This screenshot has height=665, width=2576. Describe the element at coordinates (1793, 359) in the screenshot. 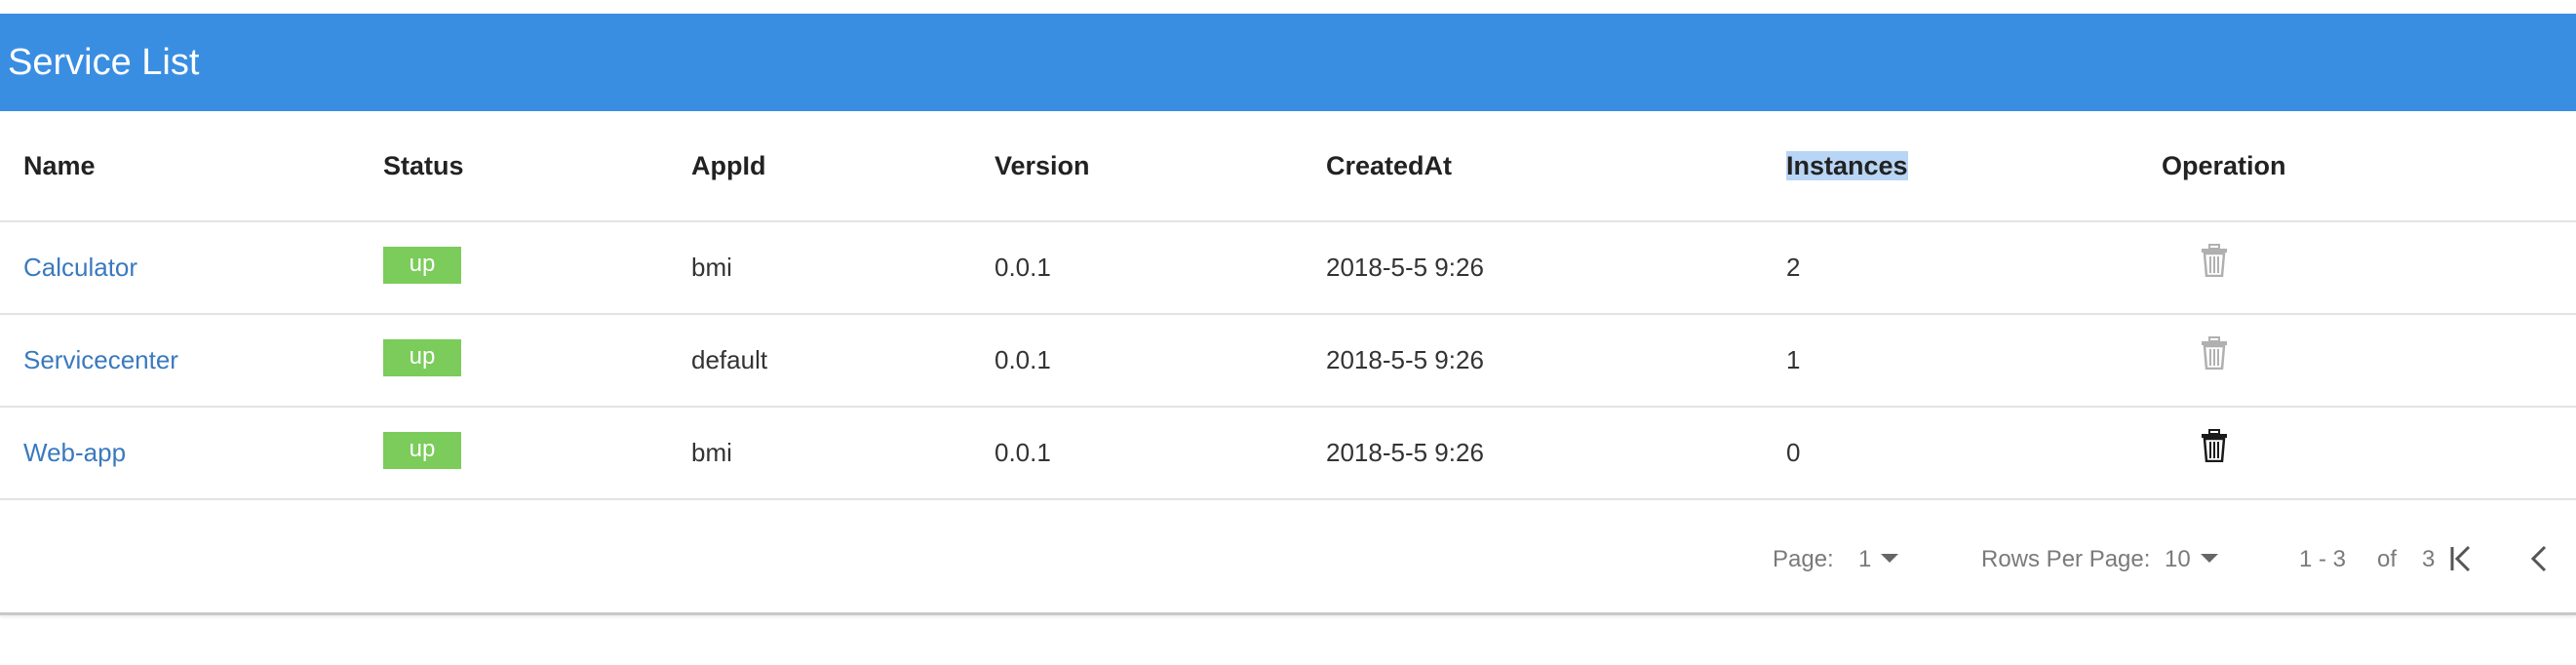

I see `instances-cell: 1` at that location.